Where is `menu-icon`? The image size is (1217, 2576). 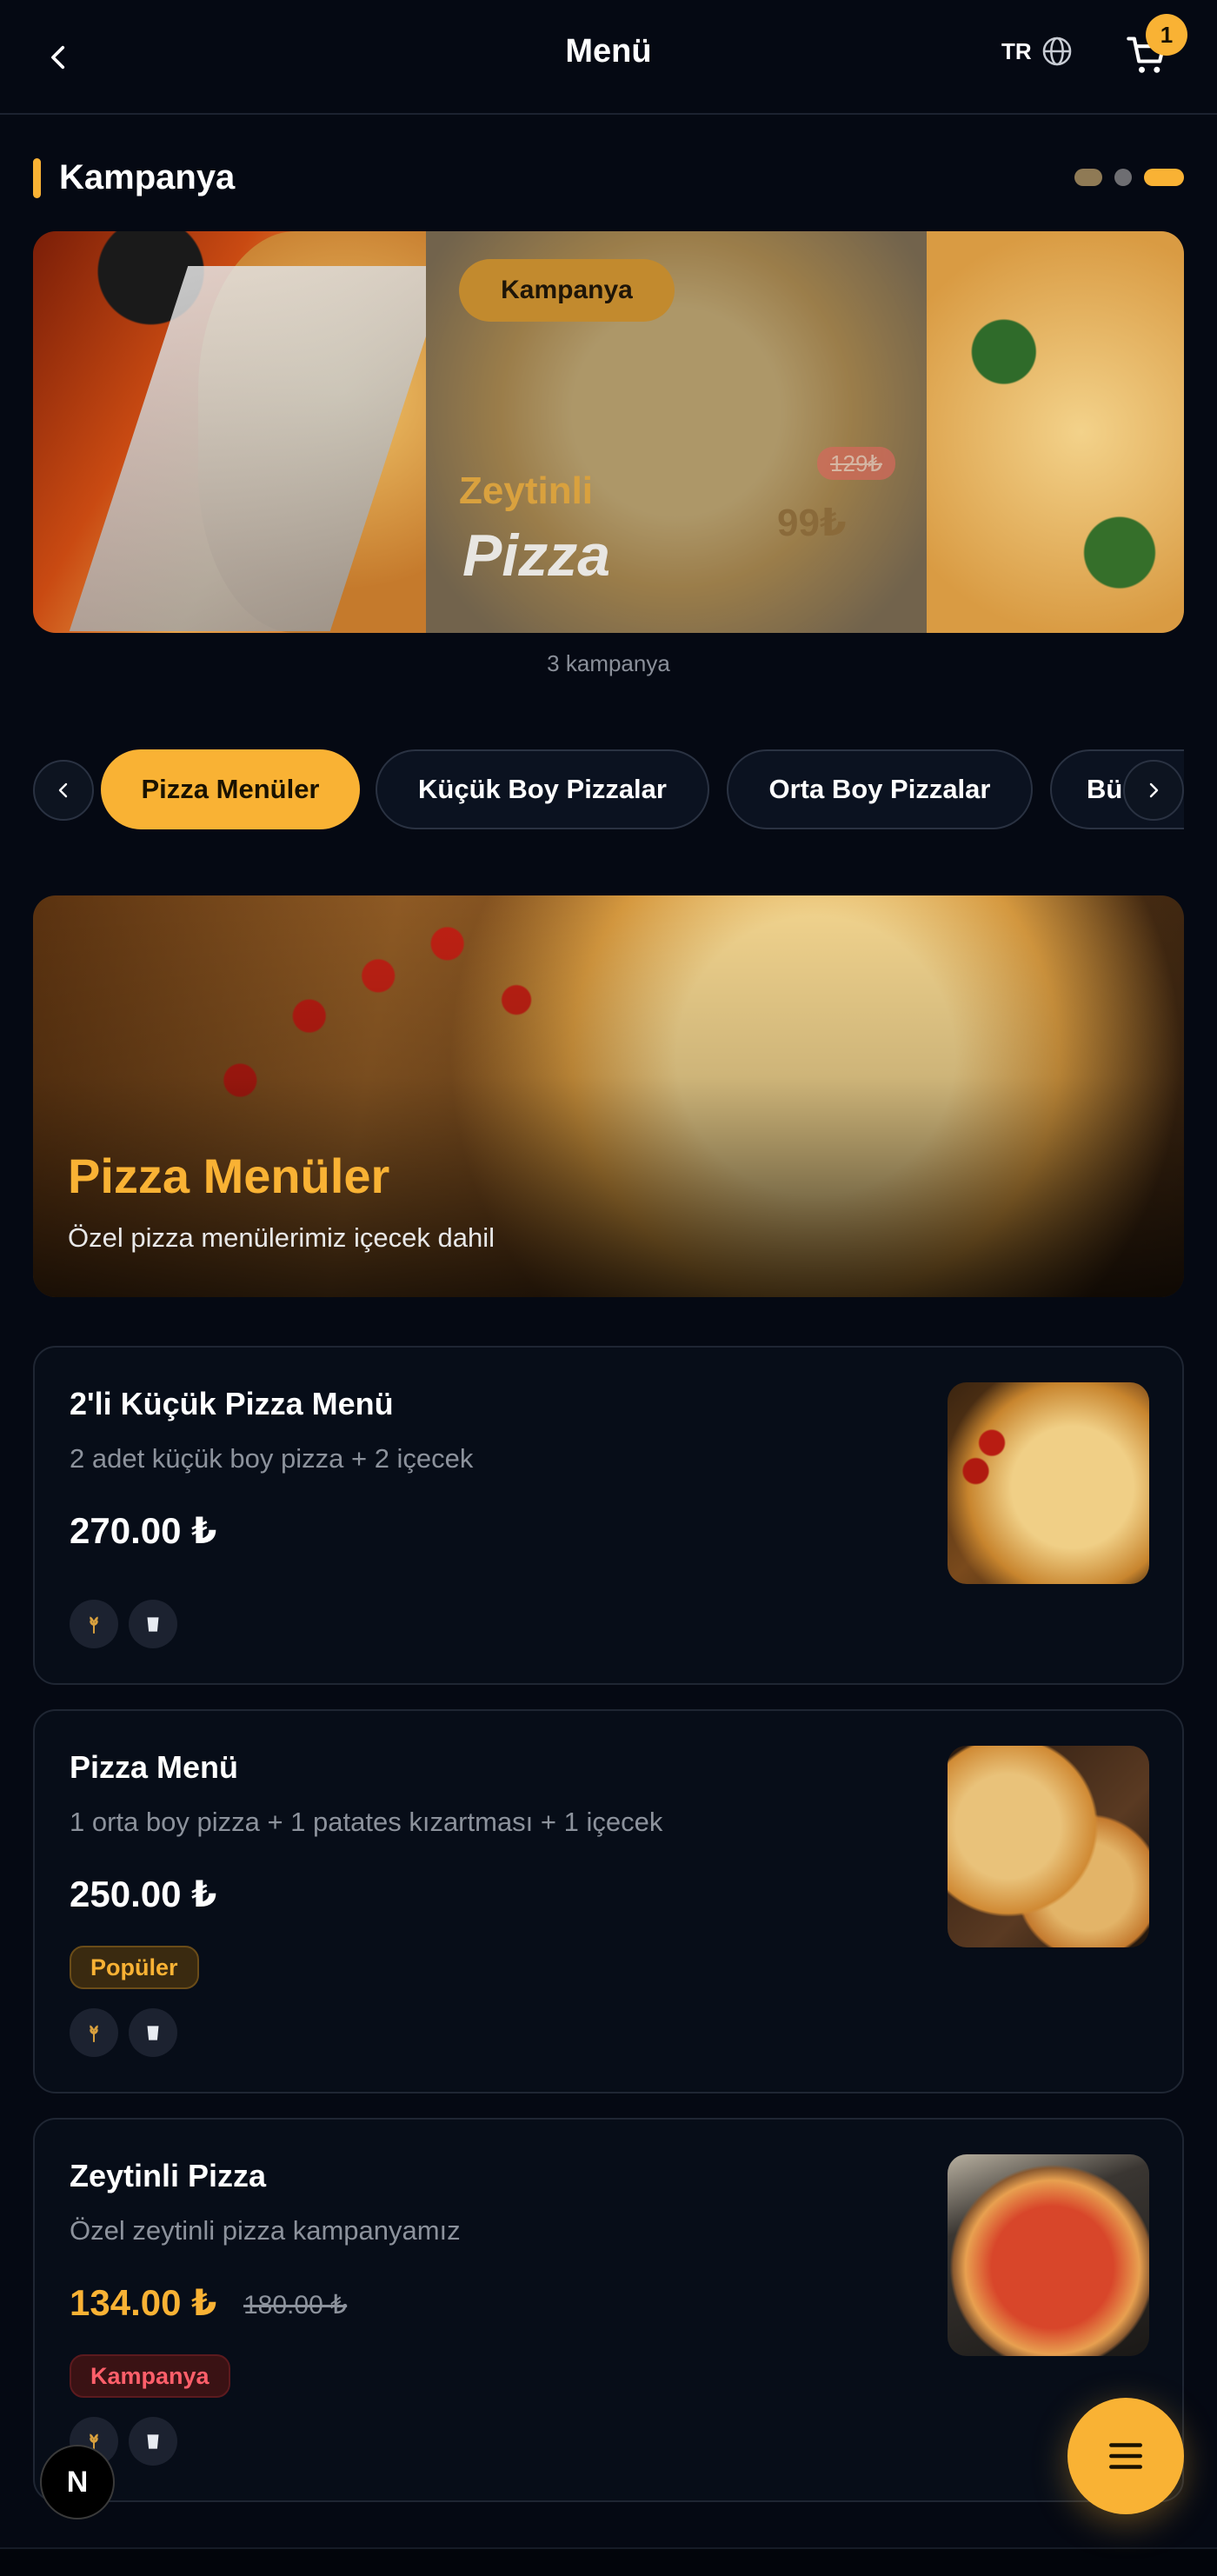
menu-icon is located at coordinates (1125, 2456).